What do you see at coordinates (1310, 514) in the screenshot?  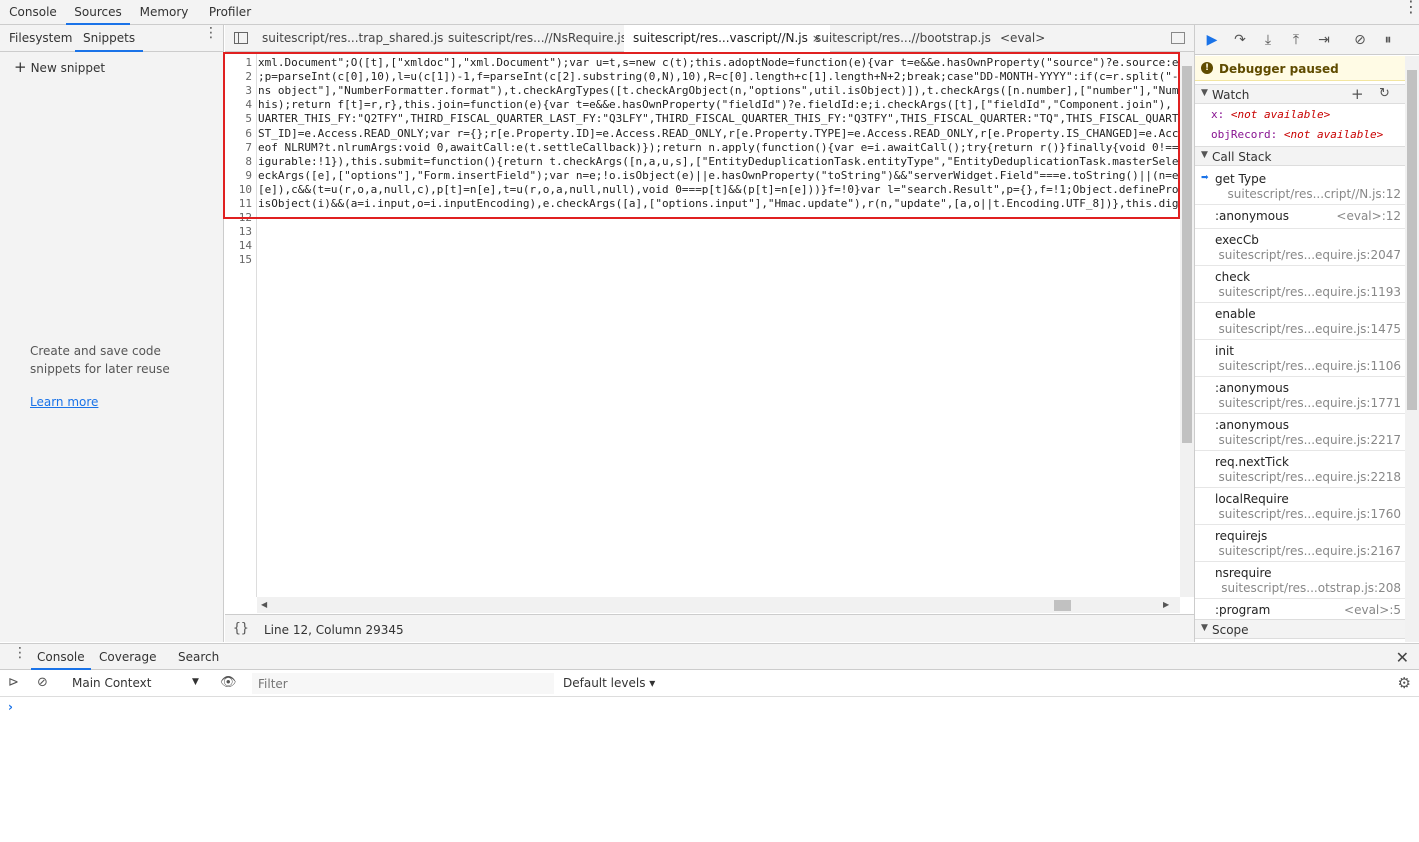 I see `frame-location: suitescript/res...equire.js:1760` at bounding box center [1310, 514].